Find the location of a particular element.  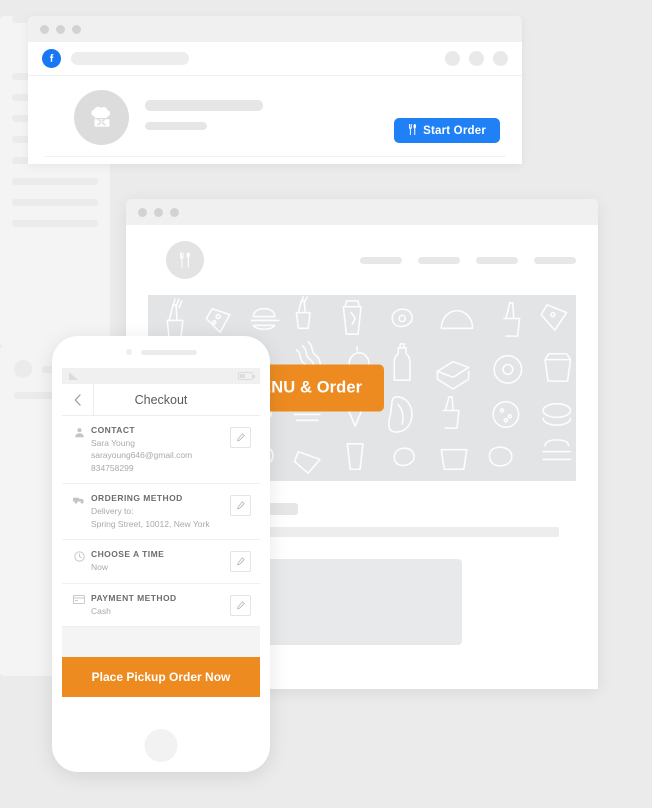

contact-phone: 834758299 is located at coordinates (112, 467).